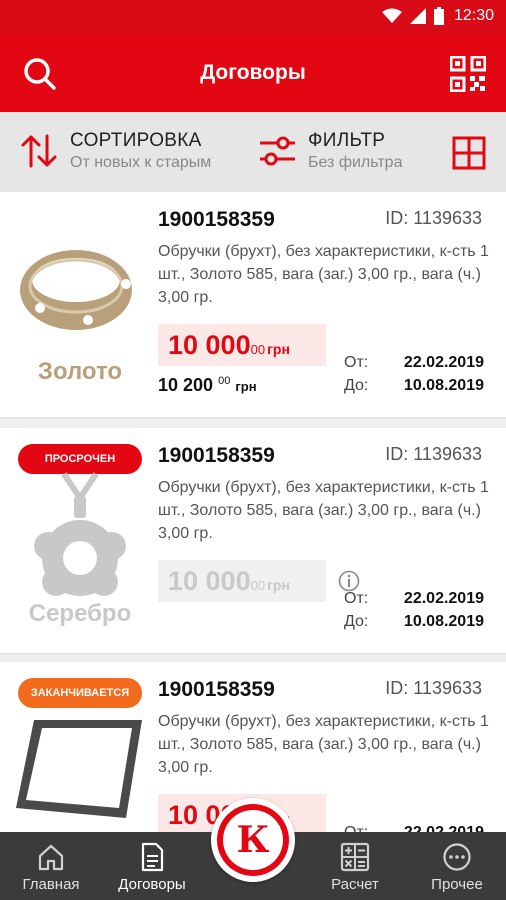 The image size is (506, 900). I want to click on repay-amount: 10 200 00 грн, so click(207, 385).